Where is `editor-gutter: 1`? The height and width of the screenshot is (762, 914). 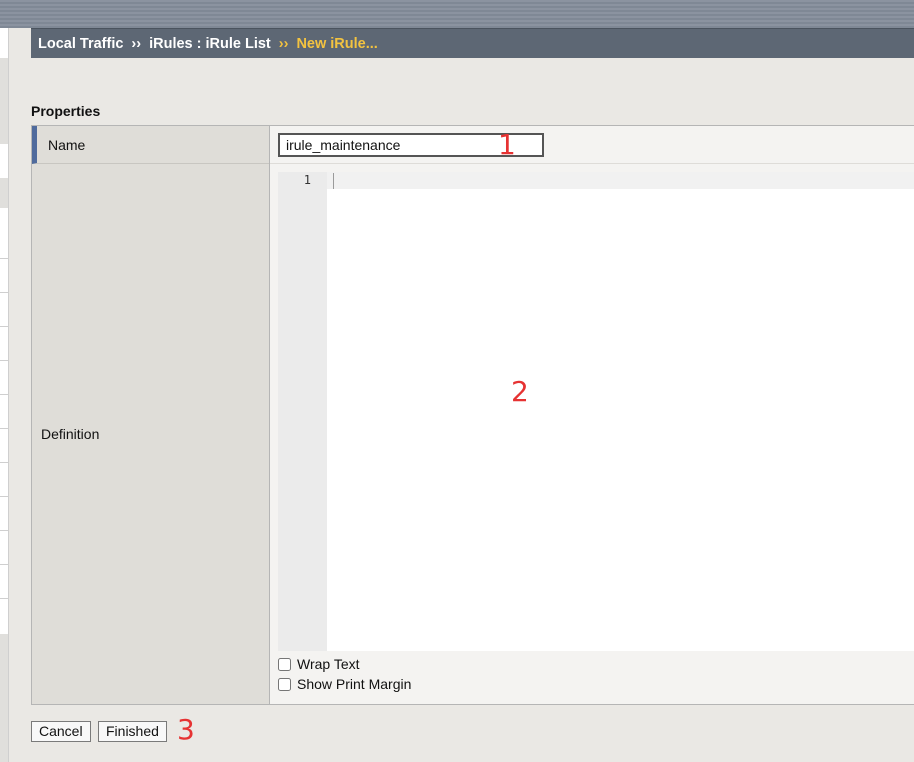 editor-gutter: 1 is located at coordinates (302, 411).